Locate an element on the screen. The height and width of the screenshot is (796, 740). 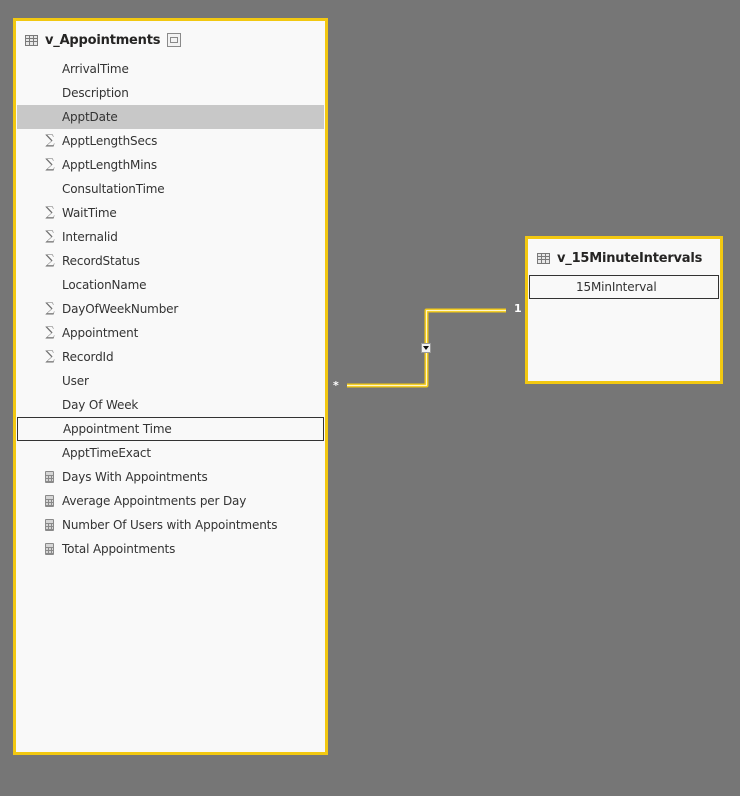
field-label: ApptLengthSecs is located at coordinates (110, 141).